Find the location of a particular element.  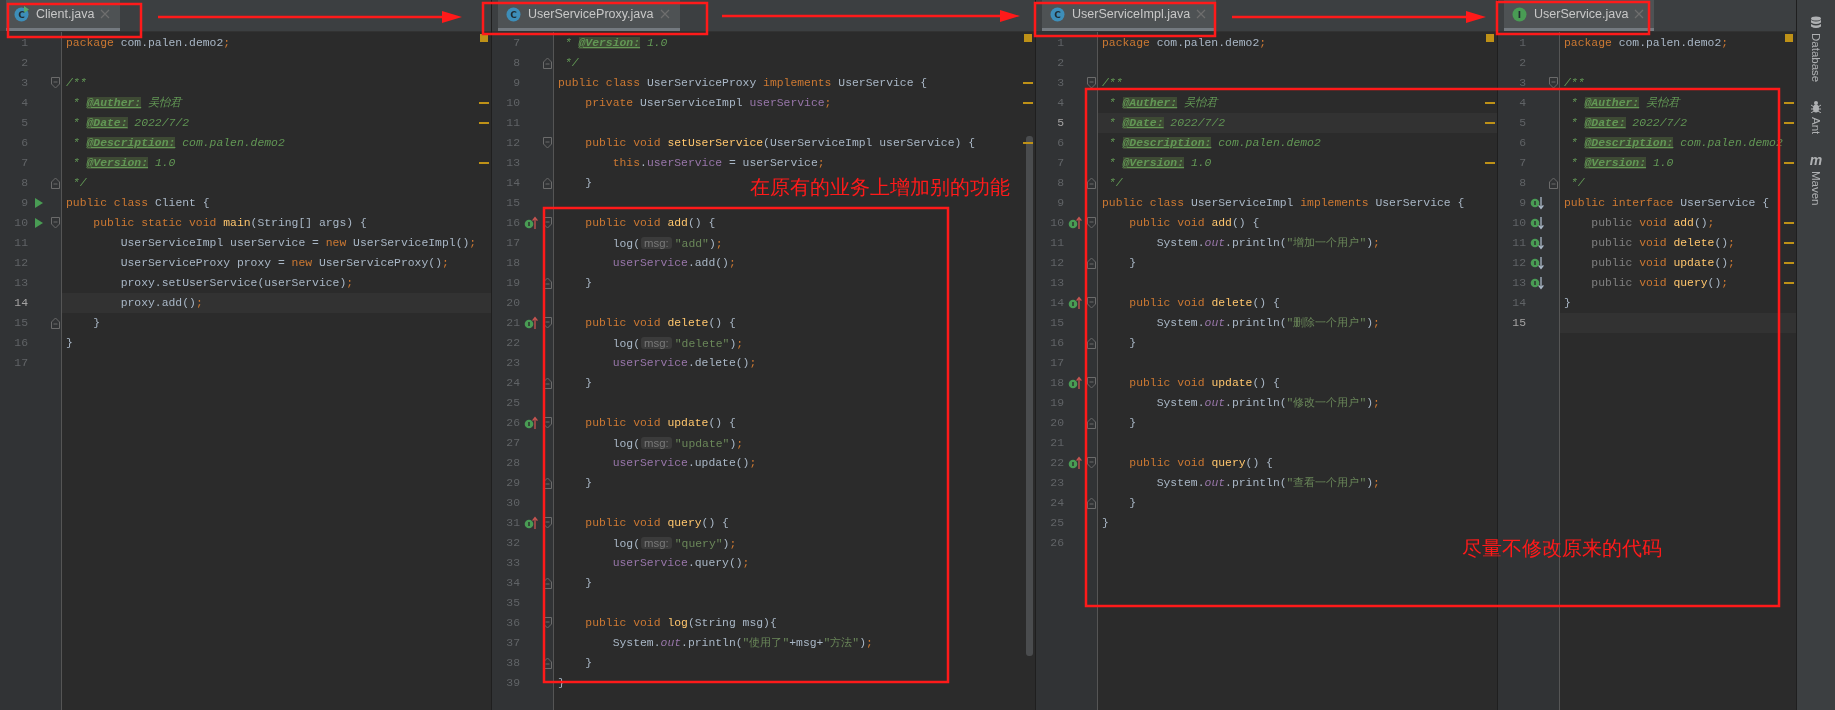

code-line: log( msg: "update"); is located at coordinates (677, 443).